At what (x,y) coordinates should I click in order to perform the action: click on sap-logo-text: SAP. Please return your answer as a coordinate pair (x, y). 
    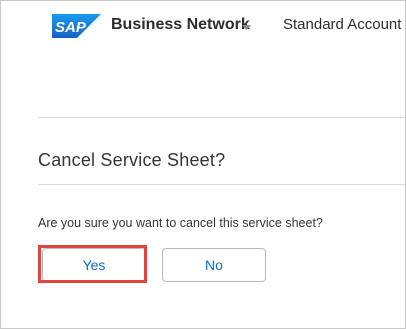
    Looking at the image, I should click on (71, 27).